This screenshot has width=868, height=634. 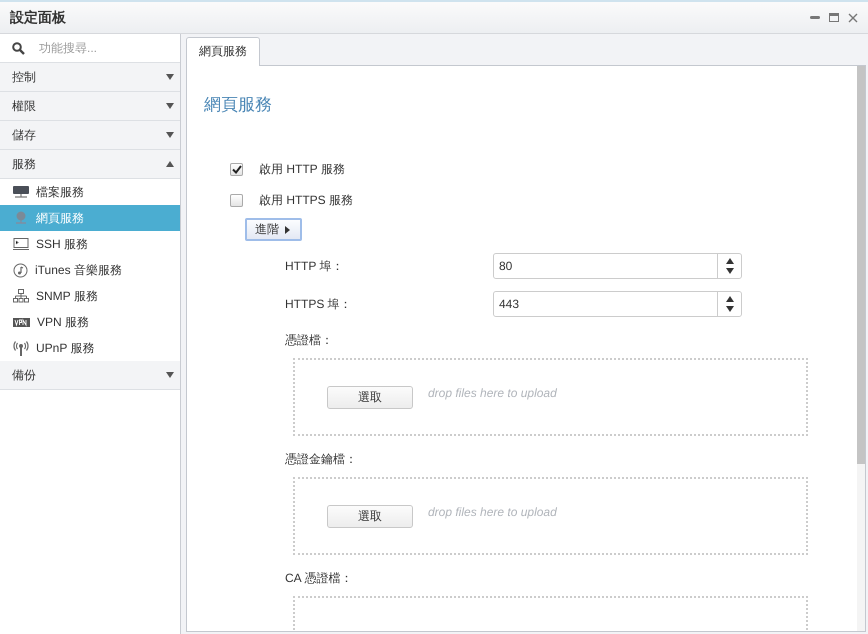 What do you see at coordinates (90, 322) in the screenshot?
I see `sidebar-item: VPN 服務` at bounding box center [90, 322].